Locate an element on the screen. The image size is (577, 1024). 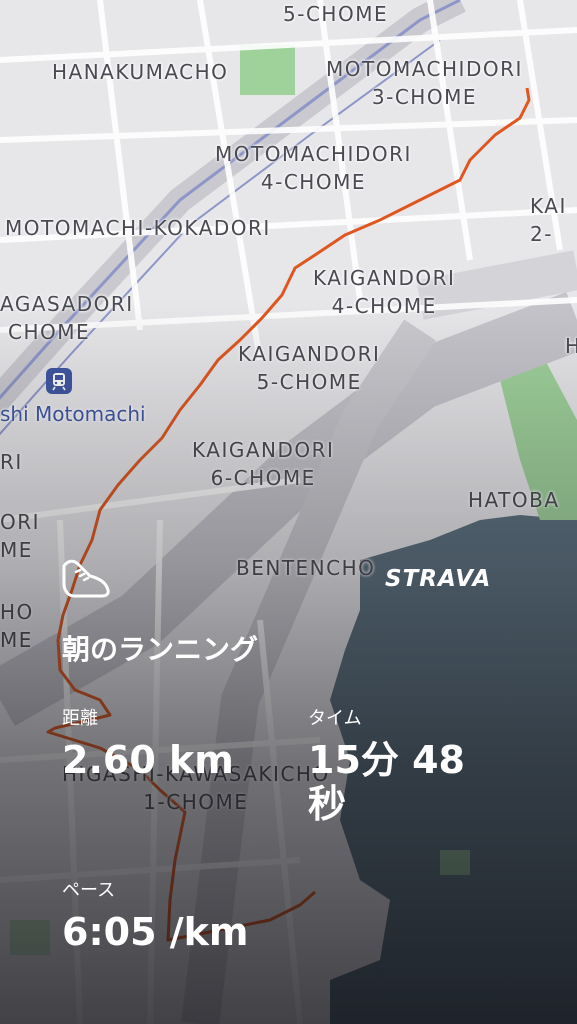
running-shoe-icon is located at coordinates (86, 579).